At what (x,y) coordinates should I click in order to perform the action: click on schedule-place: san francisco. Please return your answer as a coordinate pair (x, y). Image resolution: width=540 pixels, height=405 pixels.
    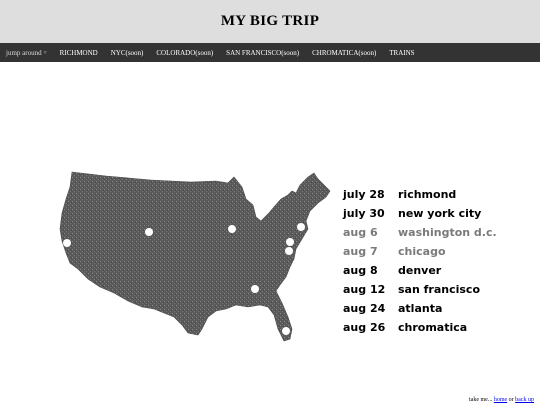
    Looking at the image, I should click on (439, 289).